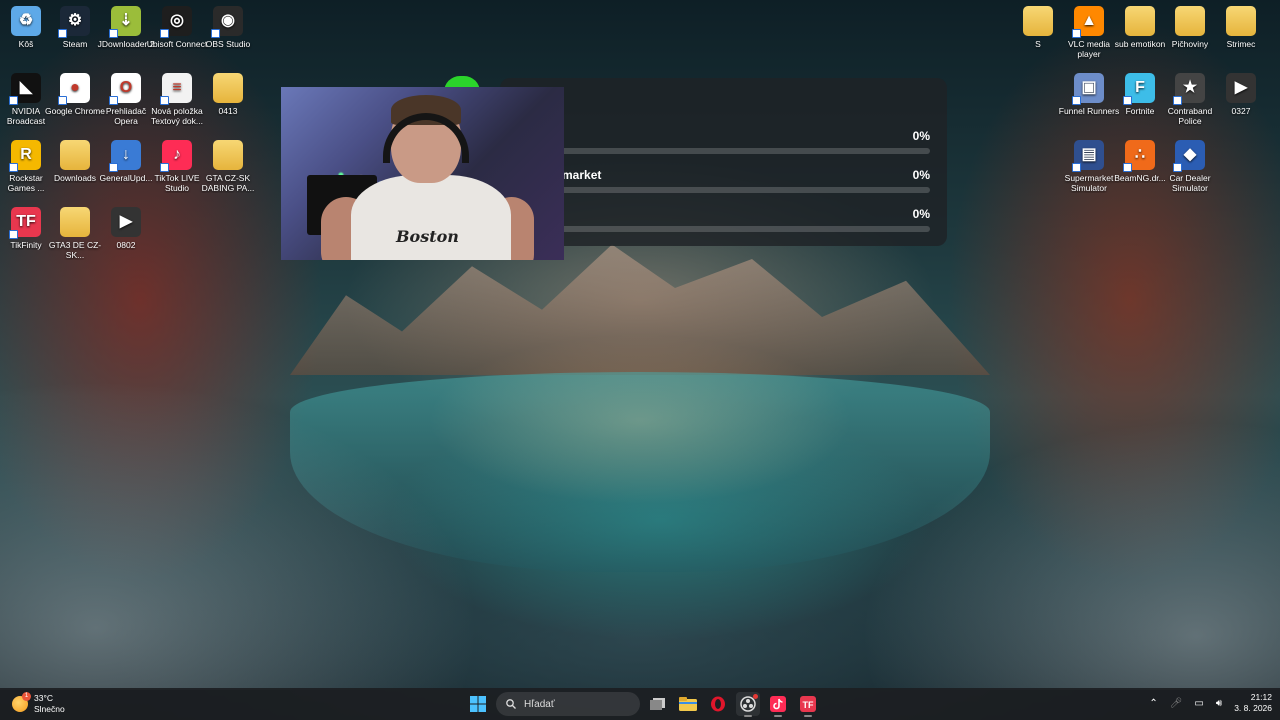 This screenshot has height=720, width=1280. What do you see at coordinates (228, 111) in the screenshot?
I see `desktop-icon-label: 0413` at bounding box center [228, 111].